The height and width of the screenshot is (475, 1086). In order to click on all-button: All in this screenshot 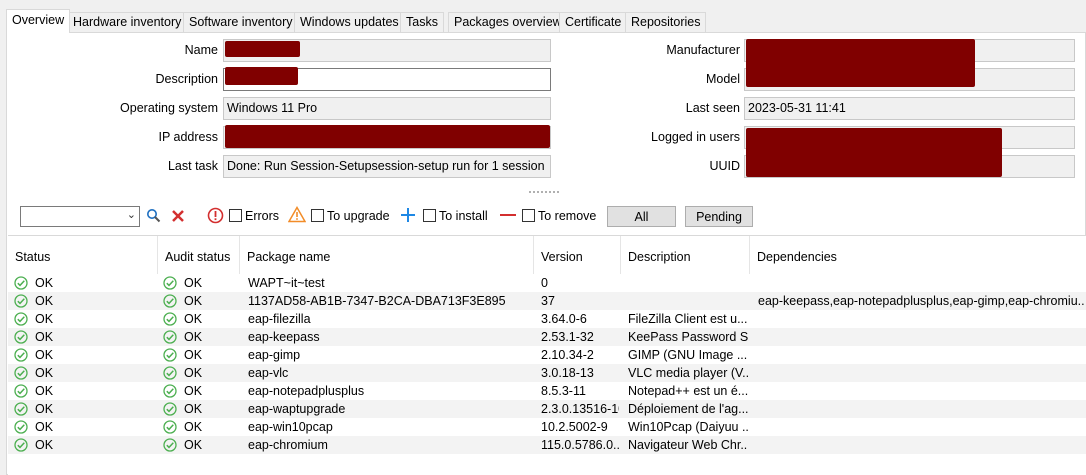, I will do `click(641, 216)`.